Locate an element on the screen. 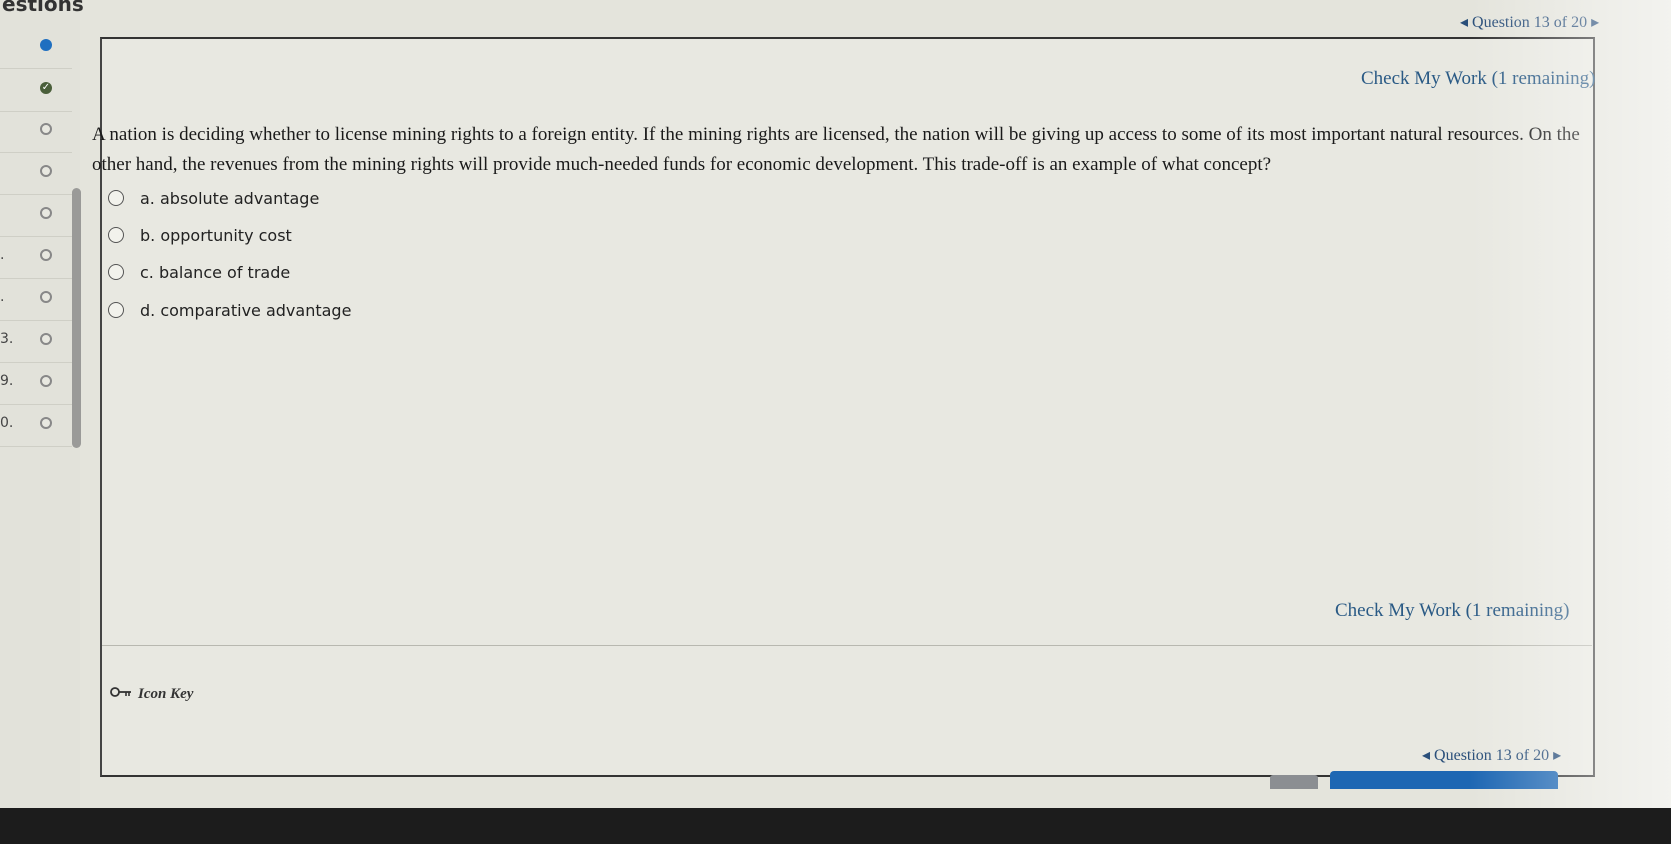  option-a: a. absolute advantage is located at coordinates (213, 198).